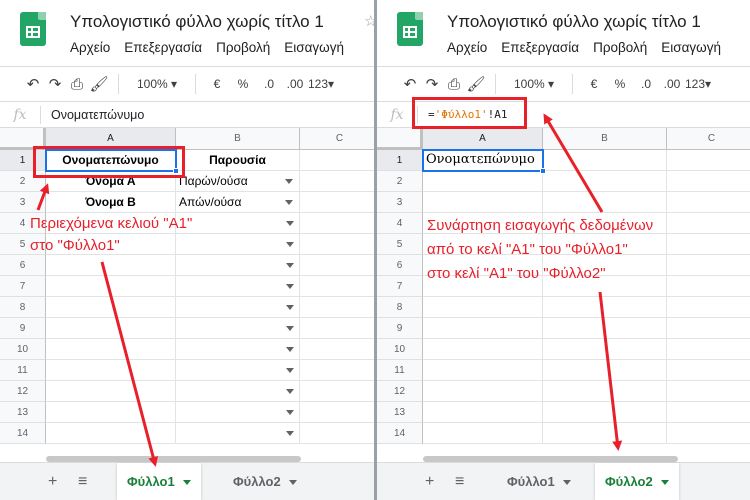 This screenshot has height=500, width=750. I want to click on cell-a3: Όνομα Β, so click(111, 202).